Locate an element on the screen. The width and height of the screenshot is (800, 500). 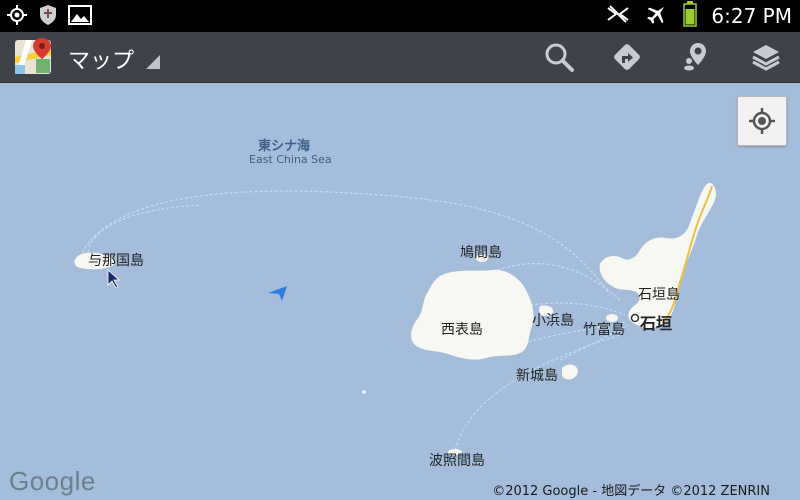
action-bar: マップ is located at coordinates (400, 57).